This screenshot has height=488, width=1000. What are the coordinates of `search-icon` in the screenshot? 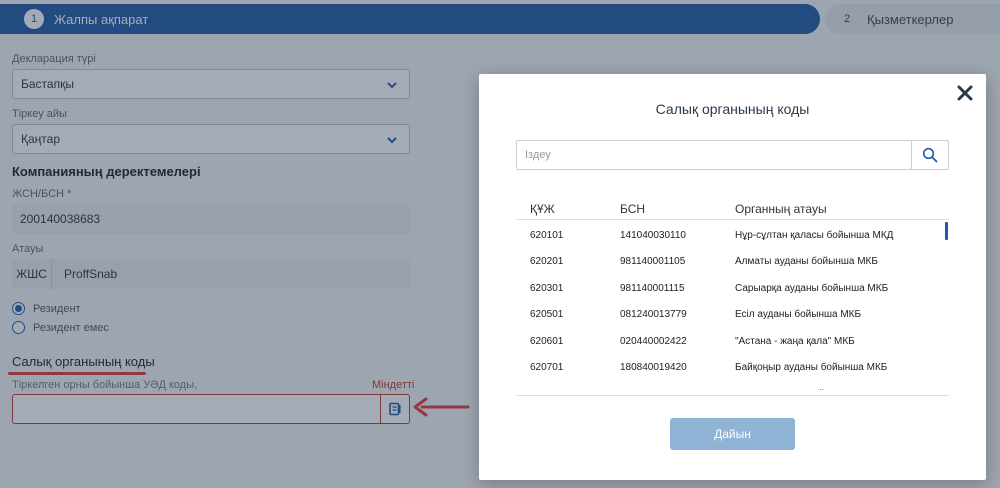 It's located at (930, 155).